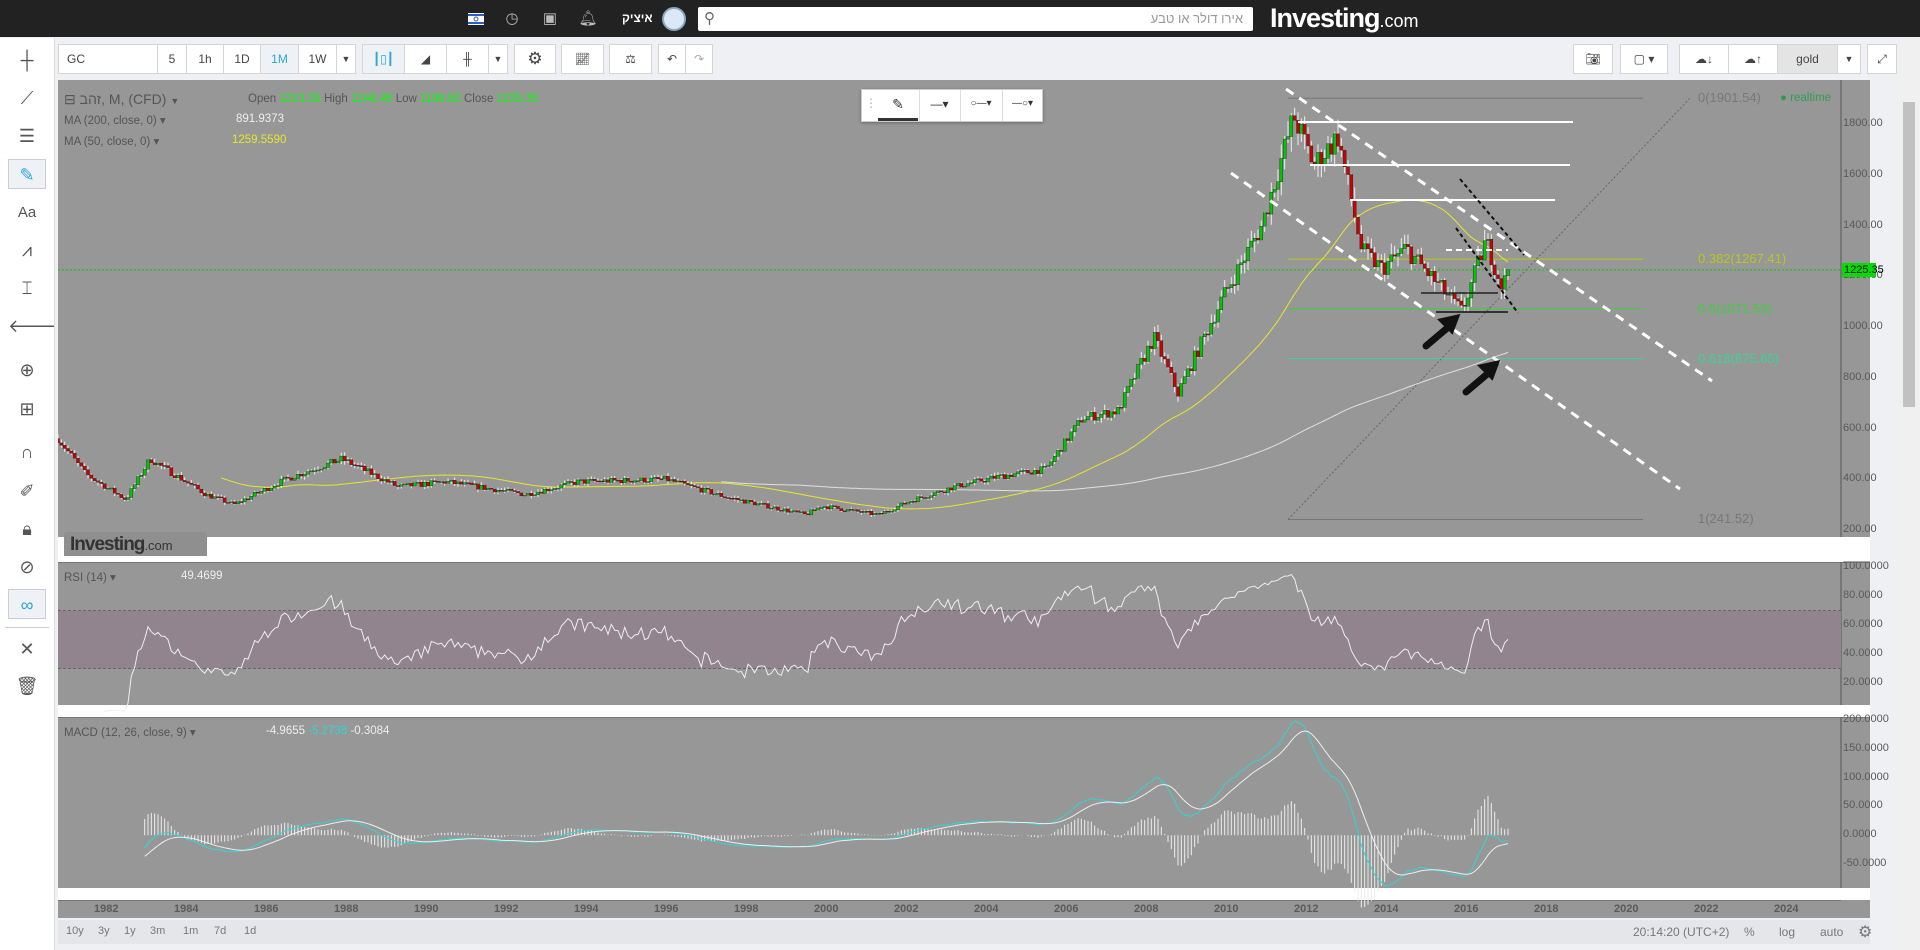  What do you see at coordinates (630, 59) in the screenshot?
I see `compare-scale-icon: ⚖` at bounding box center [630, 59].